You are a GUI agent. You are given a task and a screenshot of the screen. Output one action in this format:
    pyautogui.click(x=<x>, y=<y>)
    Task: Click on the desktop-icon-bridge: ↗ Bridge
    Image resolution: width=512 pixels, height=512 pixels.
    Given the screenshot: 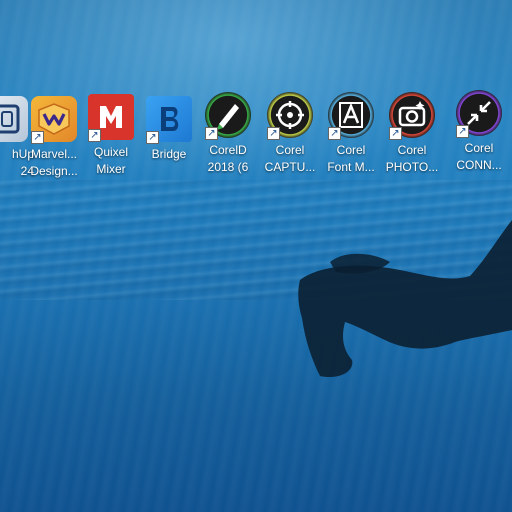 What is the action you would take?
    pyautogui.click(x=169, y=129)
    